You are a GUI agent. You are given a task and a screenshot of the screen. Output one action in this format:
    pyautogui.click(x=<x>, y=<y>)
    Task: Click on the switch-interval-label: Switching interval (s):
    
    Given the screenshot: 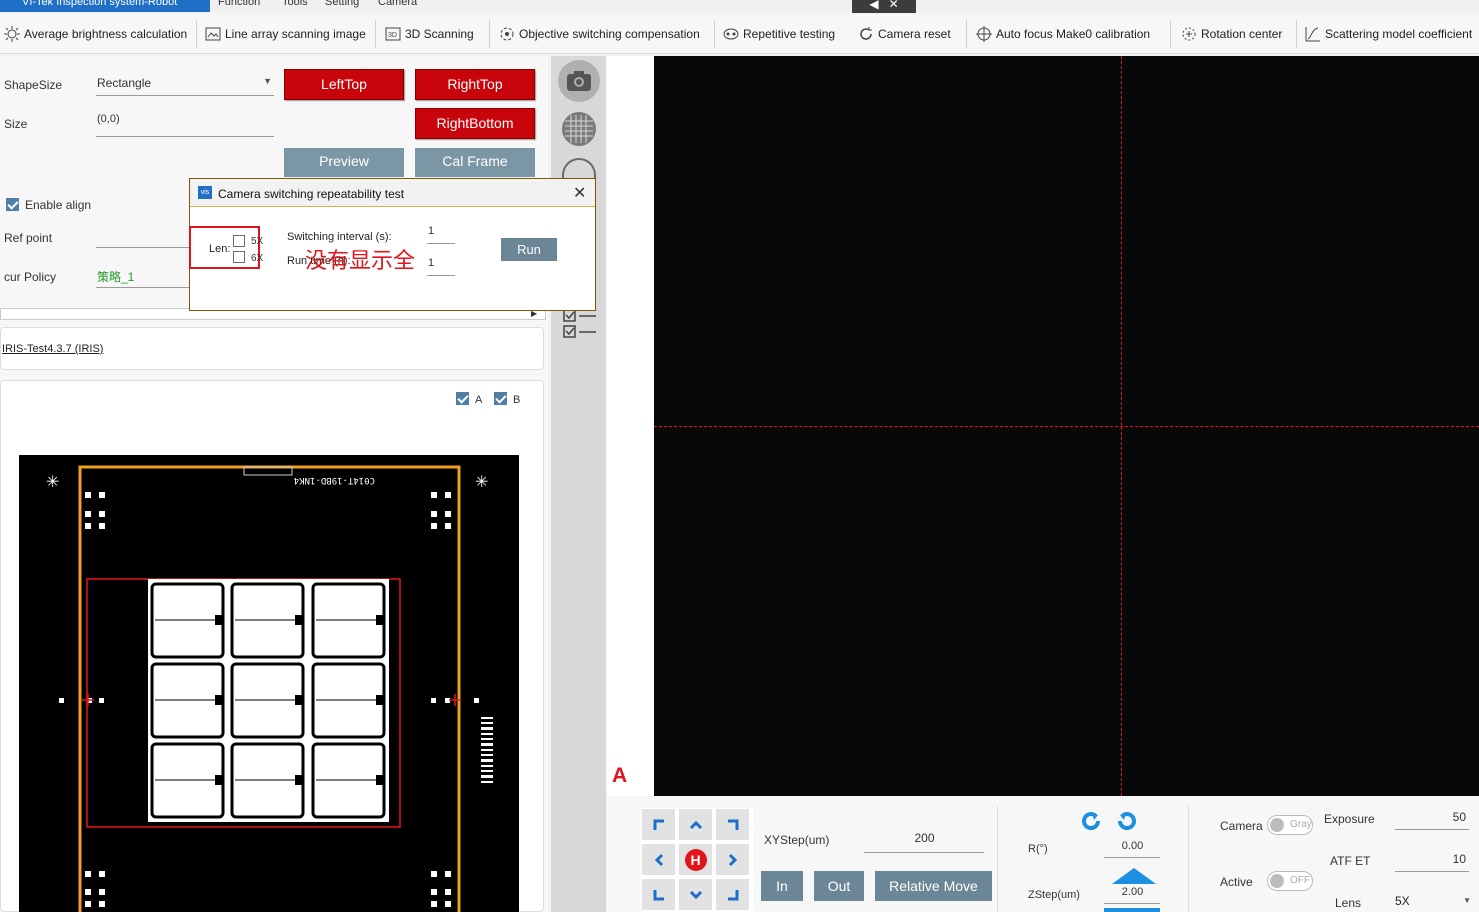 What is the action you would take?
    pyautogui.click(x=339, y=237)
    